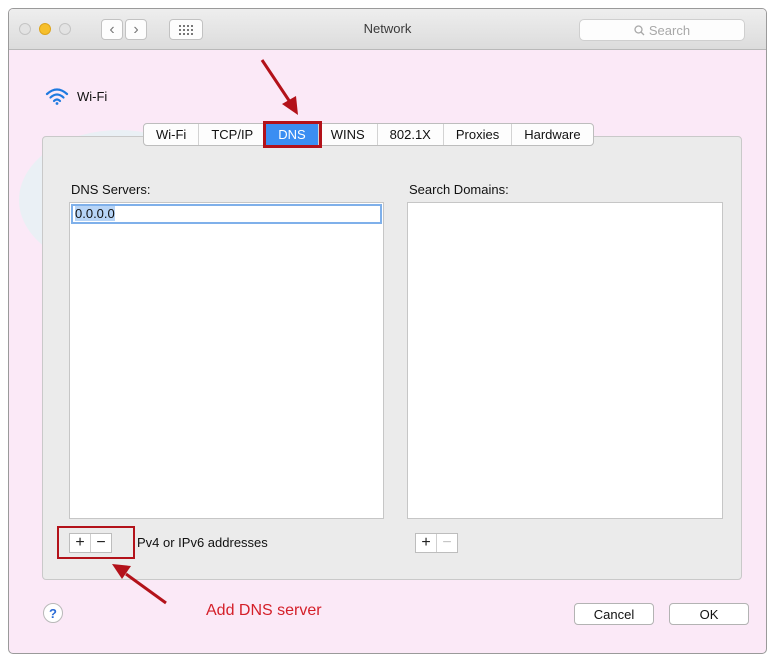 The height and width of the screenshot is (654, 773). I want to click on cancel-button: Cancel, so click(614, 614).